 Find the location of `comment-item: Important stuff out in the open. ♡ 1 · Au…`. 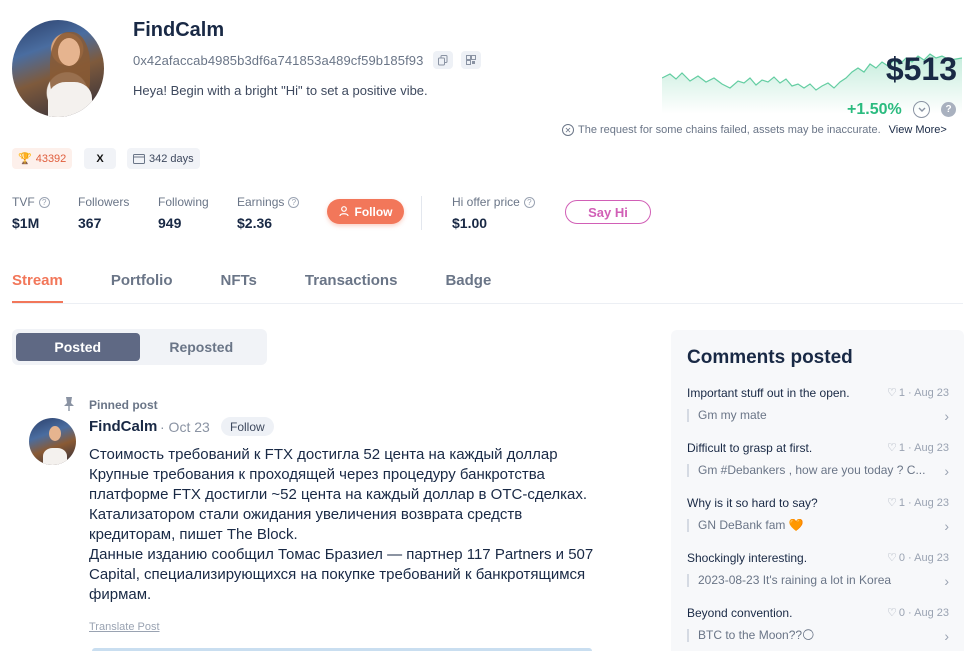

comment-item: Important stuff out in the open. ♡ 1 · Au… is located at coordinates (818, 405).